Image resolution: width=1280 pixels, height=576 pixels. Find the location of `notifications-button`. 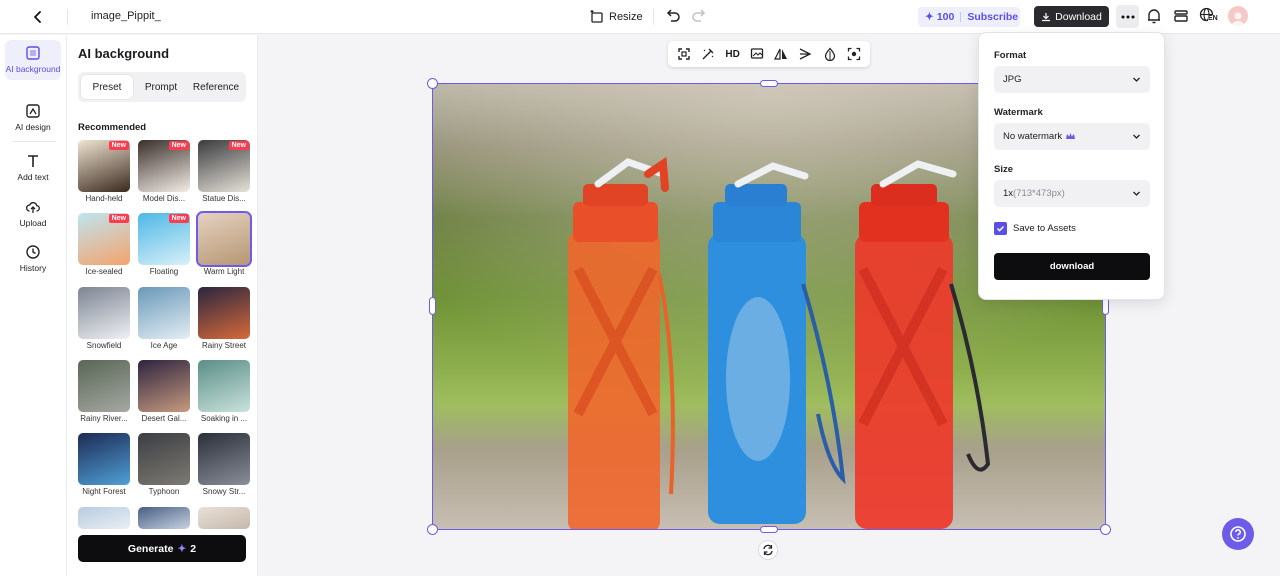

notifications-button is located at coordinates (1154, 16).